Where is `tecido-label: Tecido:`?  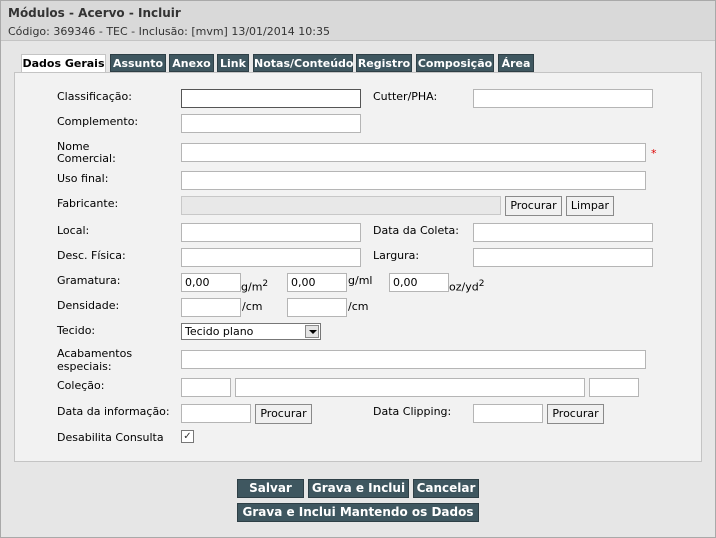 tecido-label: Tecido: is located at coordinates (76, 330).